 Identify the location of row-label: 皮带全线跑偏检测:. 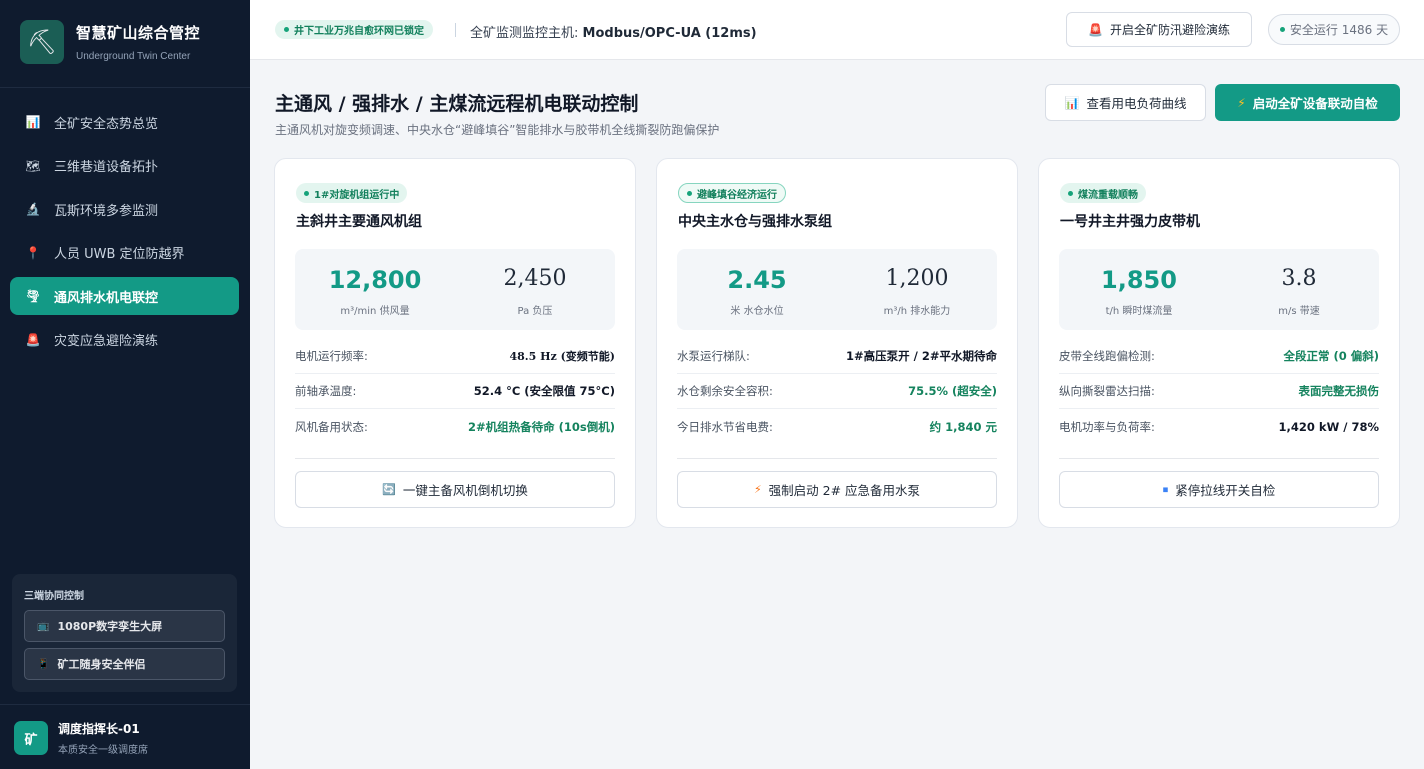
(1107, 356).